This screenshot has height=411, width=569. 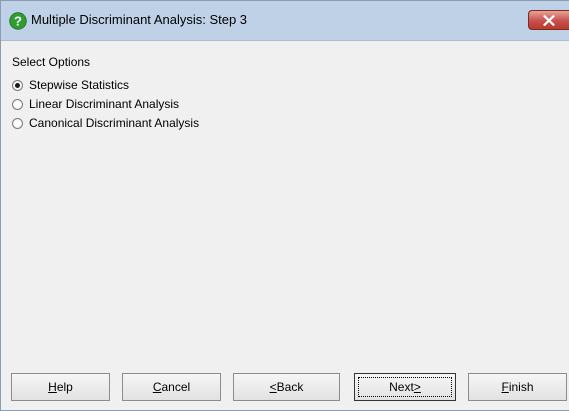 I want to click on help-button: Help, so click(x=60, y=387).